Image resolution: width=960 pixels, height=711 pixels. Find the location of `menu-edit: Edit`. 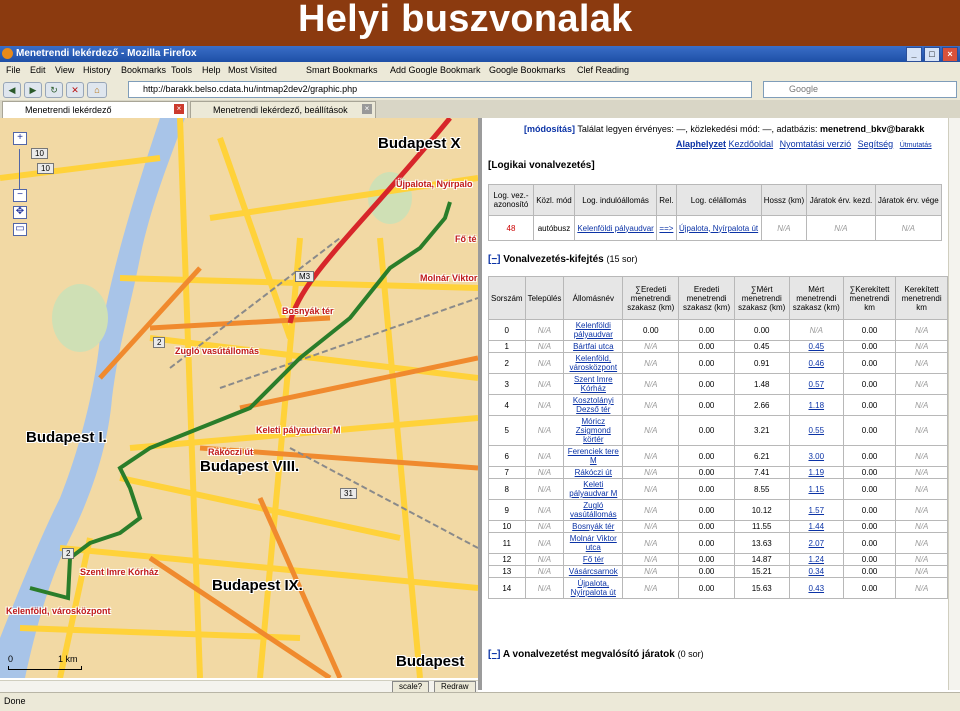

menu-edit: Edit is located at coordinates (38, 70).